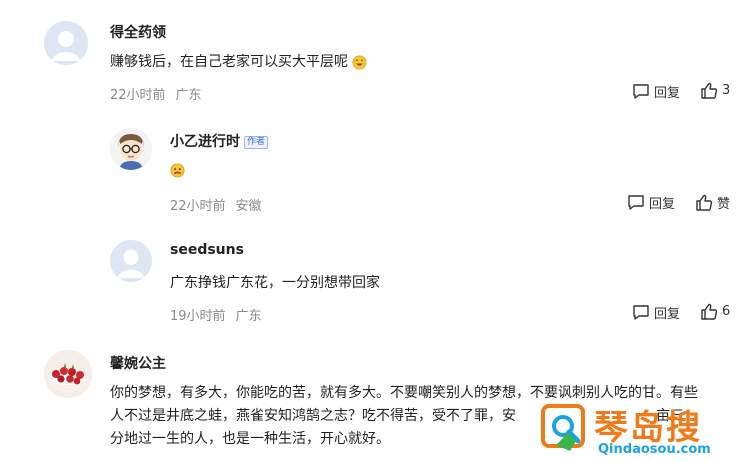  What do you see at coordinates (726, 311) in the screenshot?
I see `like-count: 6` at bounding box center [726, 311].